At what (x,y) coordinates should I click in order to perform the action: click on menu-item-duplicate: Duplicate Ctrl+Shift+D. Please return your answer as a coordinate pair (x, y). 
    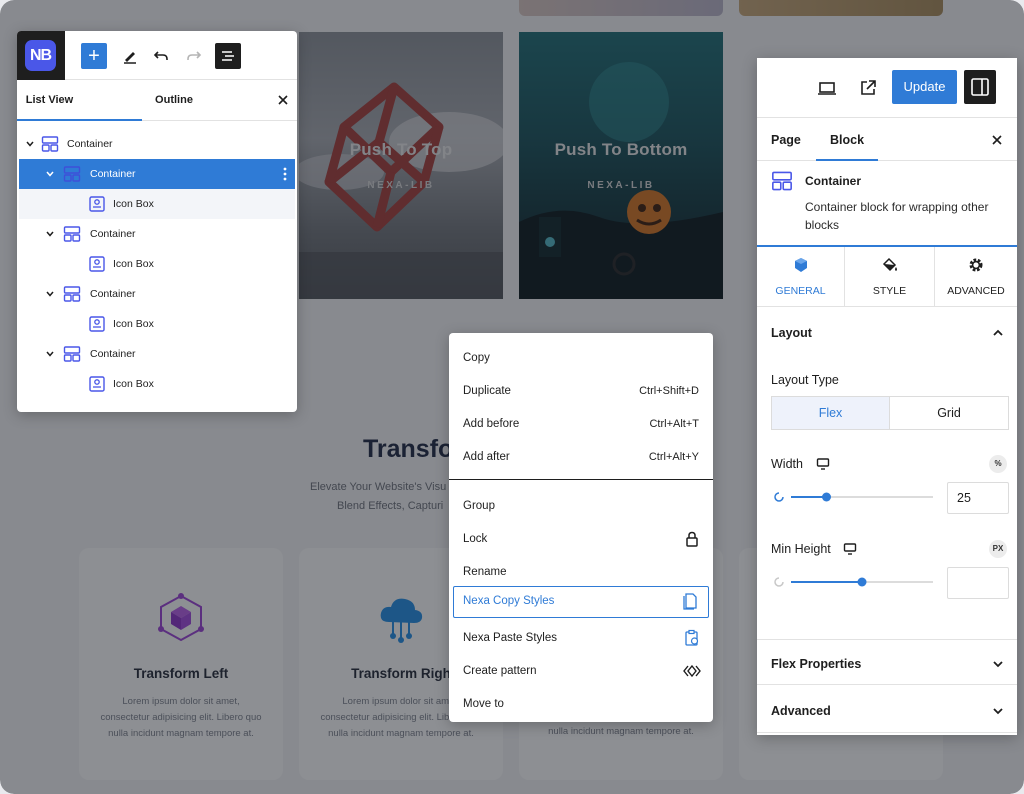
    Looking at the image, I should click on (581, 391).